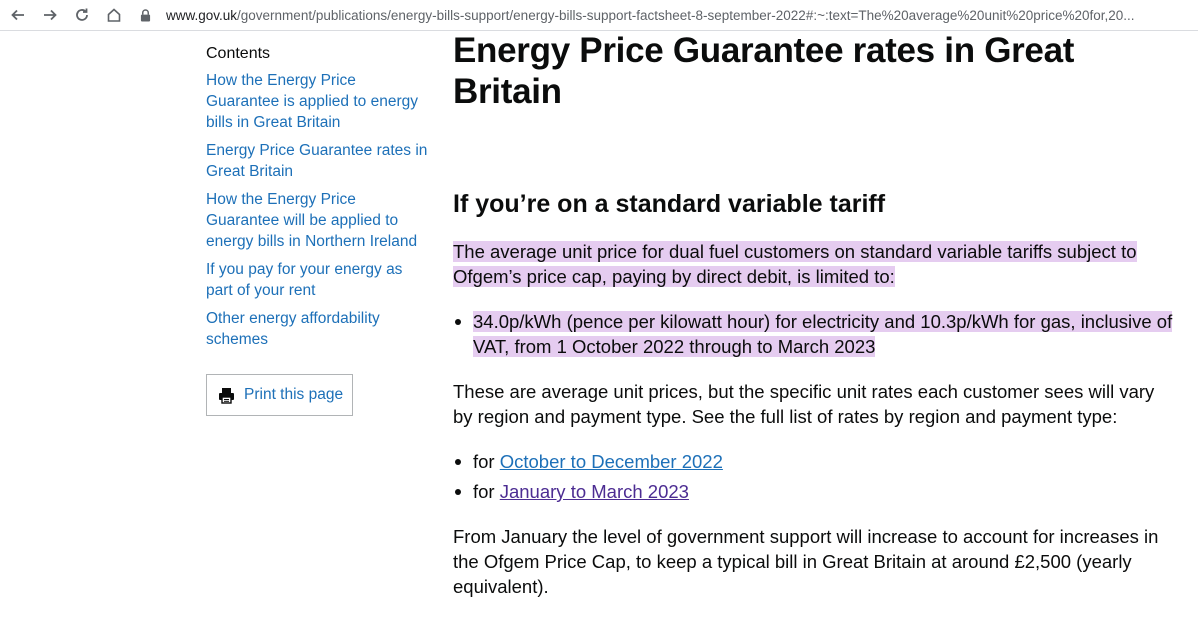 The width and height of the screenshot is (1198, 629). I want to click on arrow-right-icon, so click(50, 15).